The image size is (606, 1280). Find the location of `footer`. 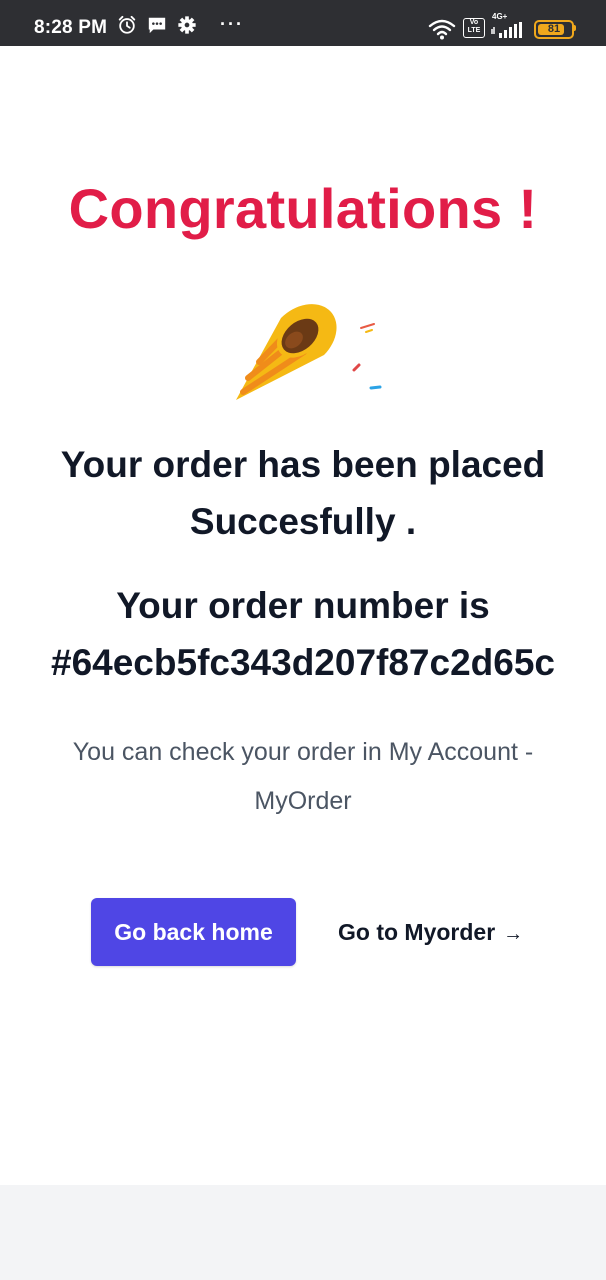

footer is located at coordinates (303, 1232).